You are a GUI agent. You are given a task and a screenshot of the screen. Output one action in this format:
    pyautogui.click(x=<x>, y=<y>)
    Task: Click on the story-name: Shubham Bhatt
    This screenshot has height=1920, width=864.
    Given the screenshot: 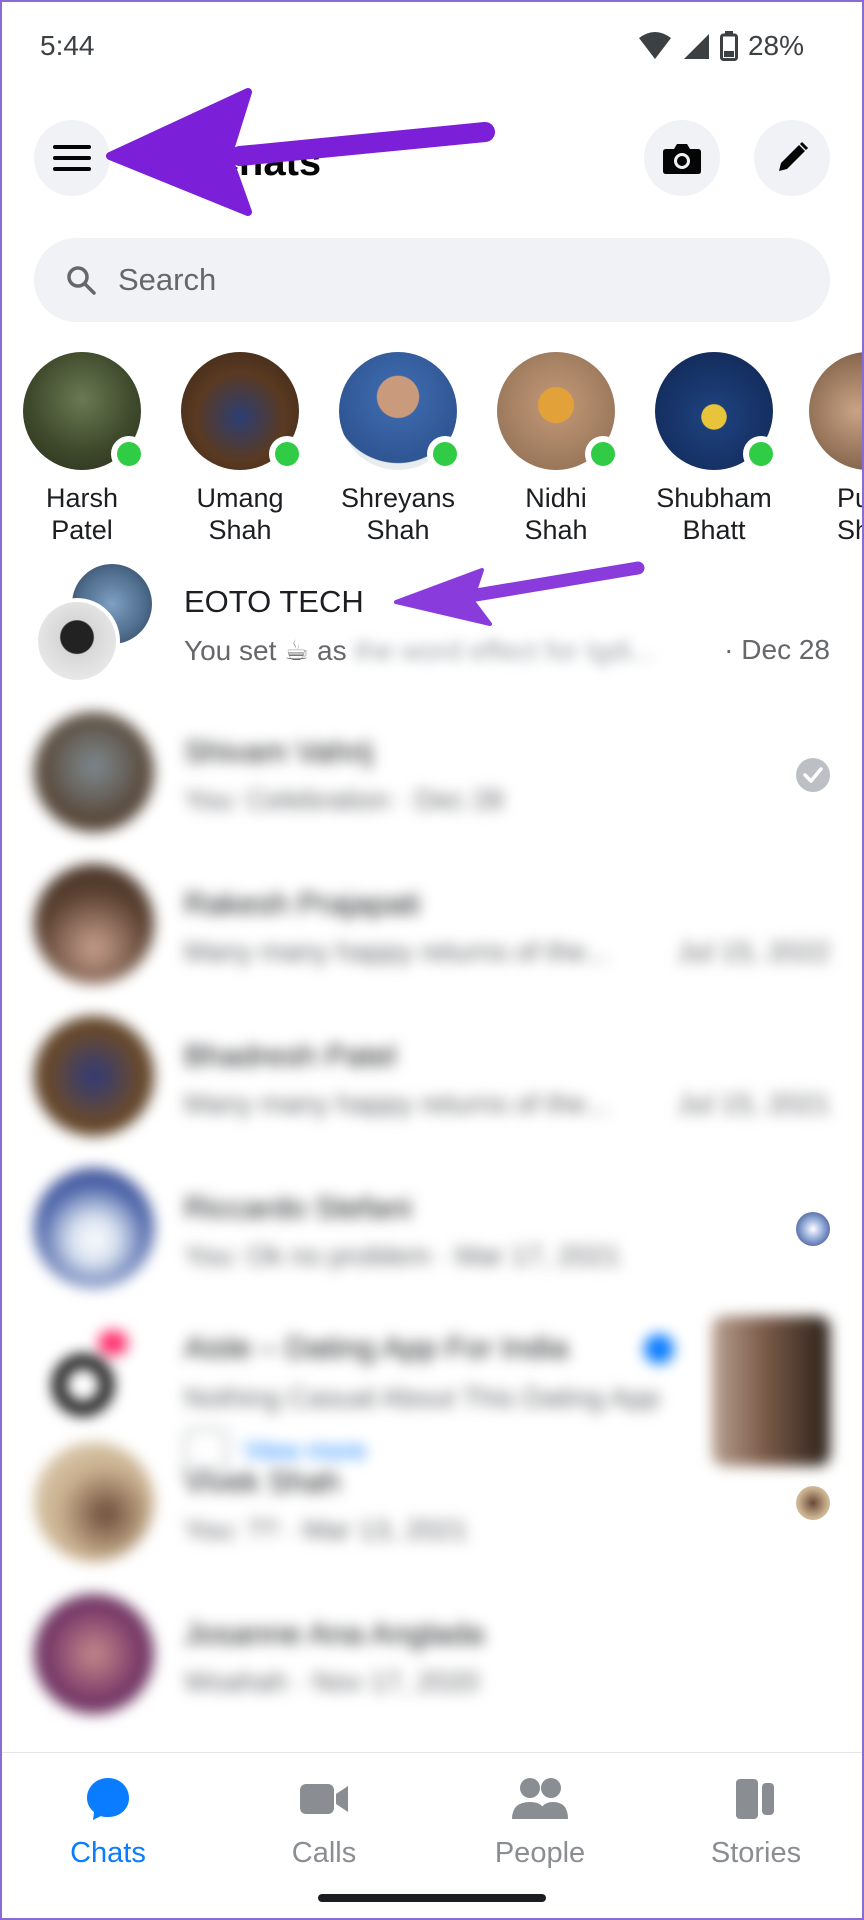 What is the action you would take?
    pyautogui.click(x=714, y=514)
    